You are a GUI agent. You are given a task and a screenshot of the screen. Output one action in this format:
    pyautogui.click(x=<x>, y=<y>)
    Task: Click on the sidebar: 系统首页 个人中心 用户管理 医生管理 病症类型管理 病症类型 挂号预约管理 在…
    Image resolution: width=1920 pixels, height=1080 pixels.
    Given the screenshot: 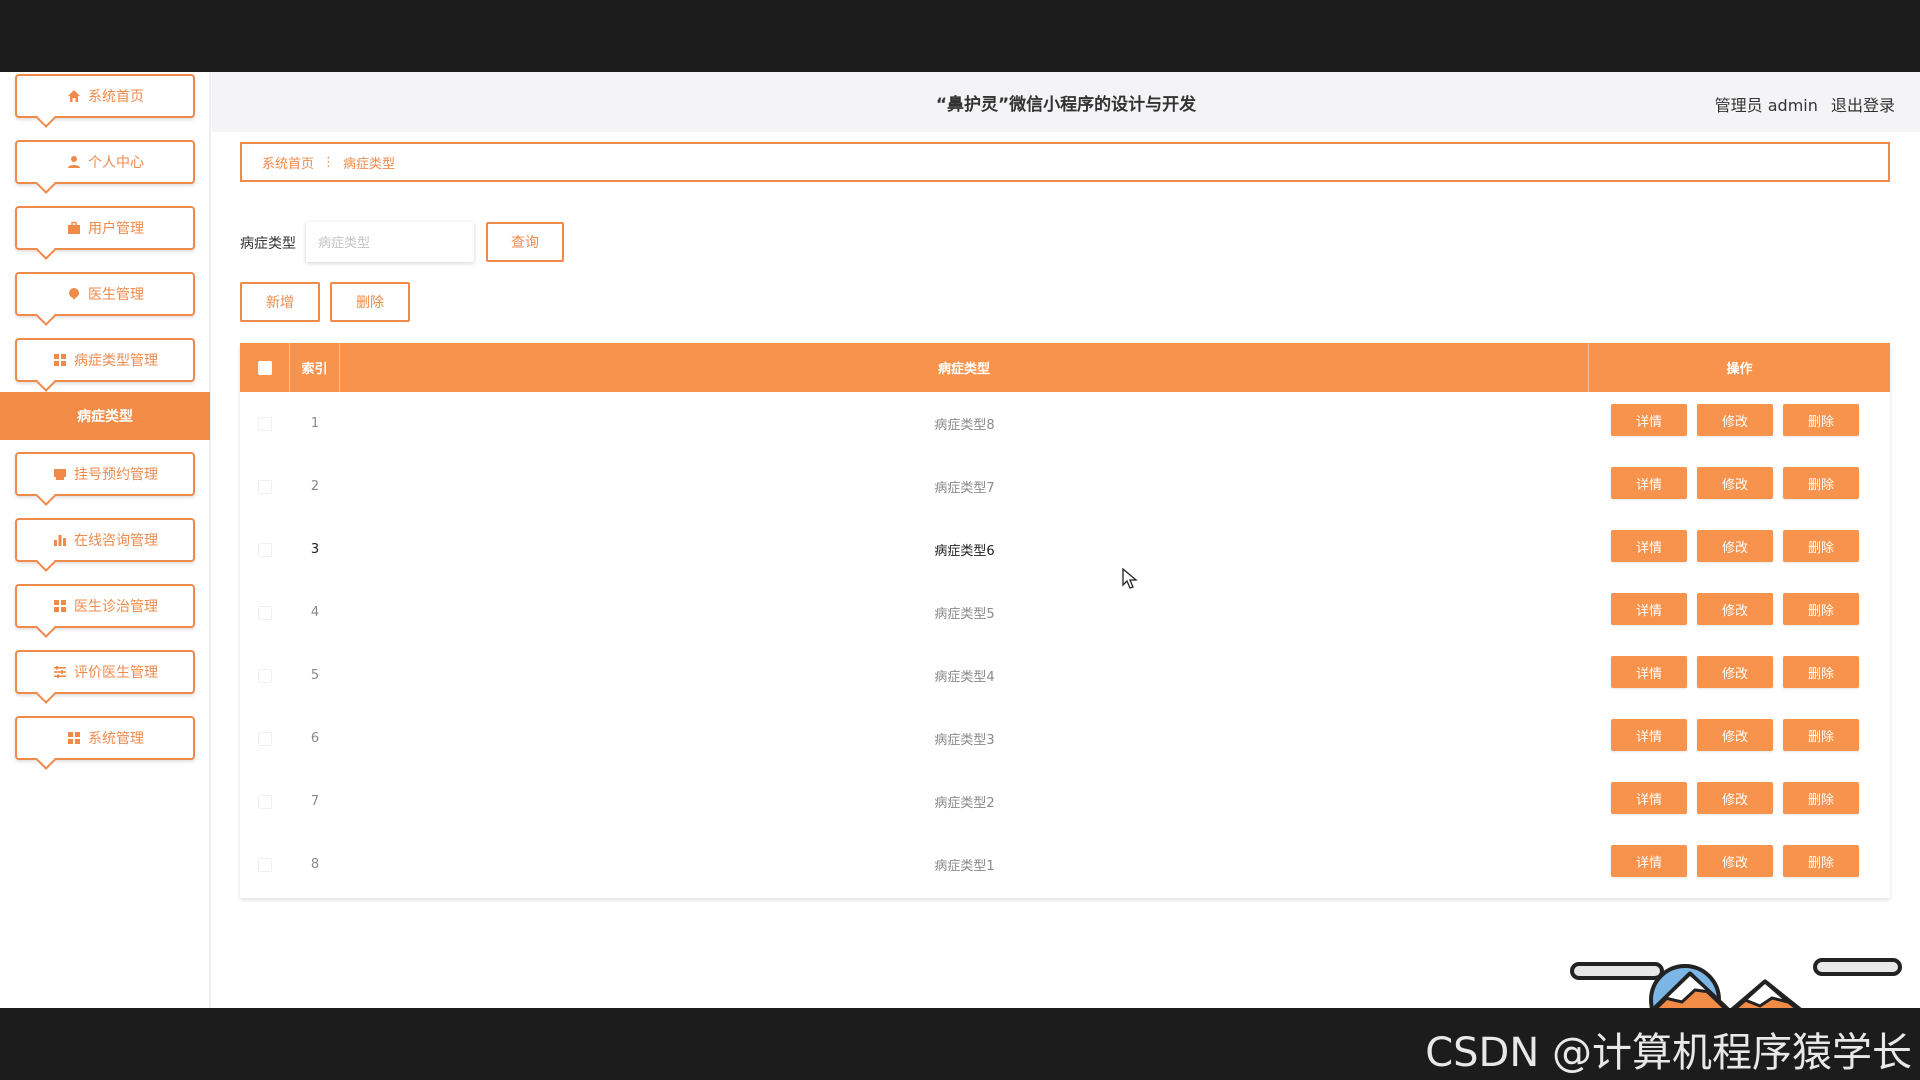 What is the action you would take?
    pyautogui.click(x=105, y=540)
    